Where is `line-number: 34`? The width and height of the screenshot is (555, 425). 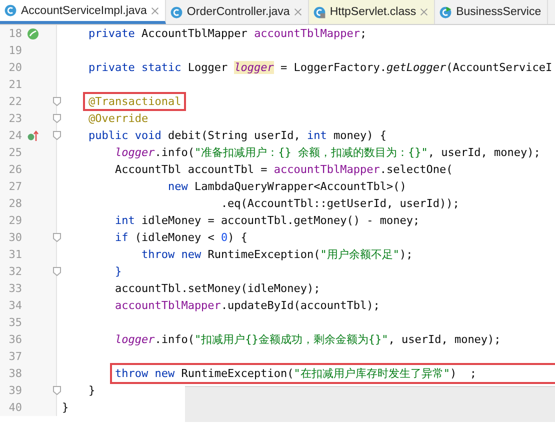 line-number: 34 is located at coordinates (15, 305).